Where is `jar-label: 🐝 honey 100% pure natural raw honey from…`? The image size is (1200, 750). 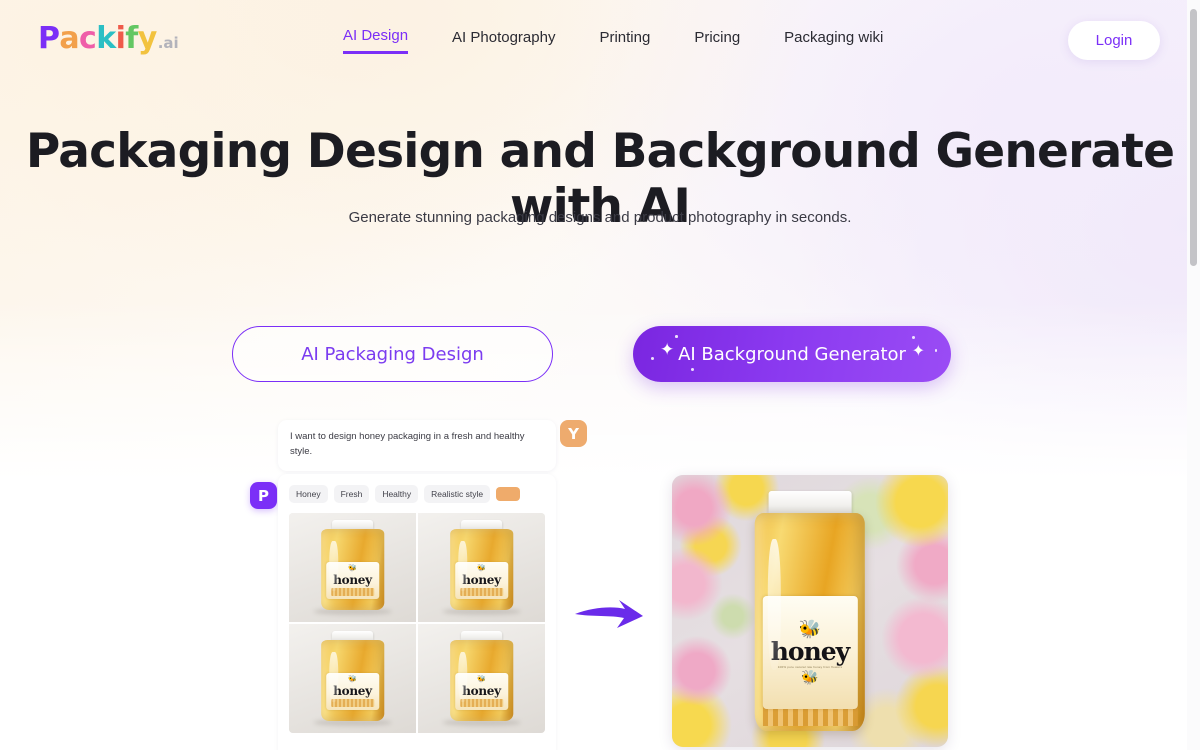 jar-label: 🐝 honey 100% pure natural raw honey from… is located at coordinates (810, 652).